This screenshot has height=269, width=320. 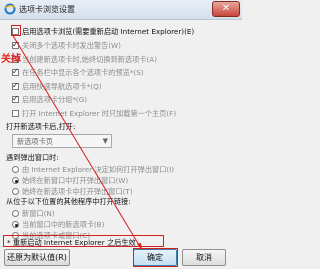 I want to click on option-label: 始终在新窗口中打开弹出窗口(W), so click(x=75, y=180).